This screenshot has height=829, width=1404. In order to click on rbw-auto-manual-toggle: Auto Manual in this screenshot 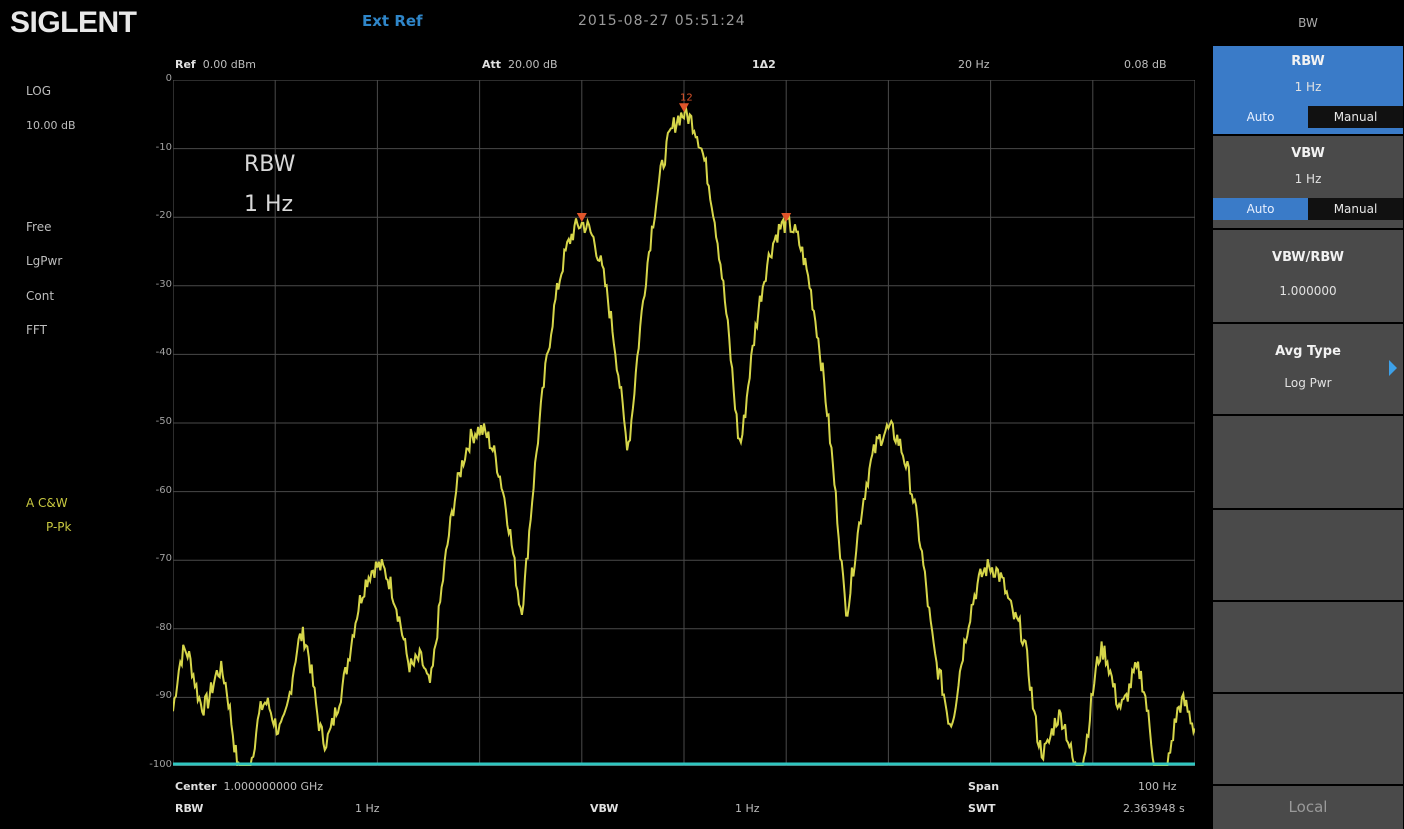, I will do `click(1308, 117)`.